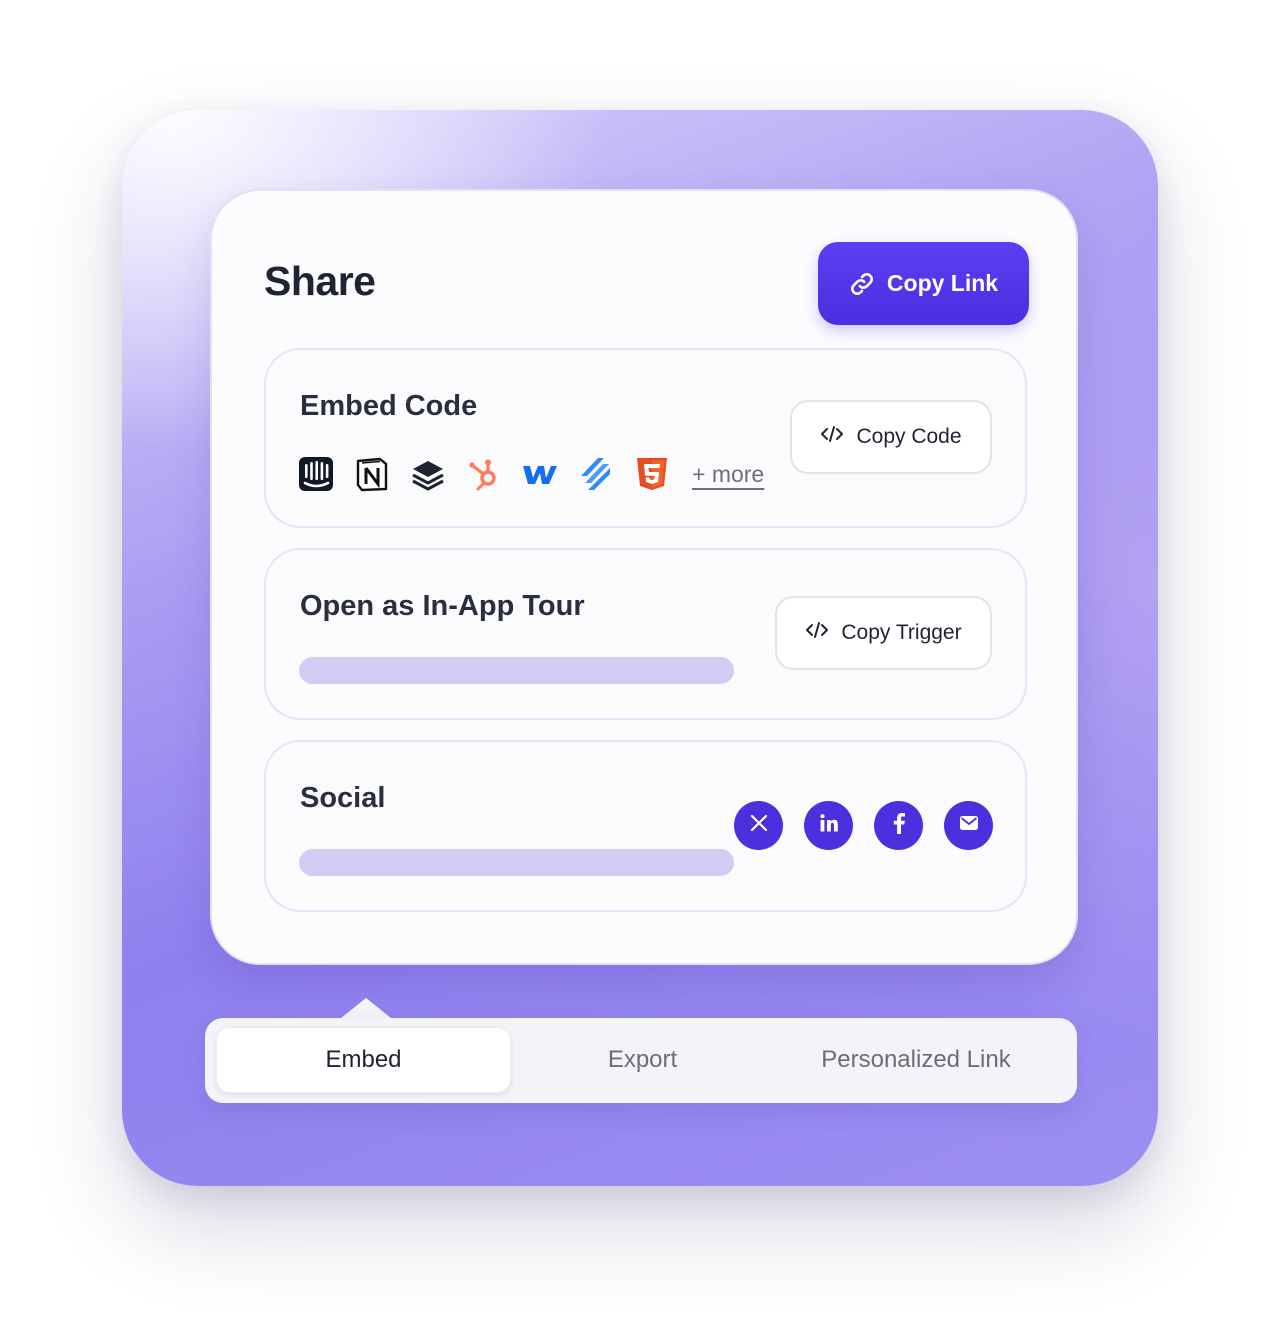 This screenshot has height=1323, width=1283. I want to click on in-app-tour-section: Open as In-App Tour Copy Trigger, so click(645, 634).